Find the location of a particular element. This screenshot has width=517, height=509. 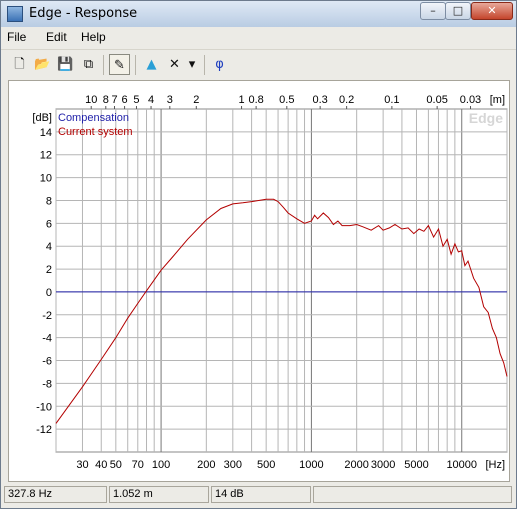

y-tick-label: -10 is located at coordinates (44, 407).